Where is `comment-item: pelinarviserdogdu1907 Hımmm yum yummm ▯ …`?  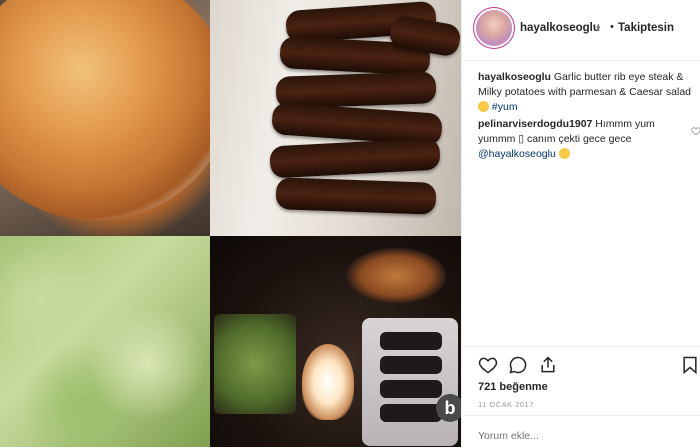 comment-item: pelinarviserdogdu1907 Hımmm yum yummm ▯ … is located at coordinates (585, 139).